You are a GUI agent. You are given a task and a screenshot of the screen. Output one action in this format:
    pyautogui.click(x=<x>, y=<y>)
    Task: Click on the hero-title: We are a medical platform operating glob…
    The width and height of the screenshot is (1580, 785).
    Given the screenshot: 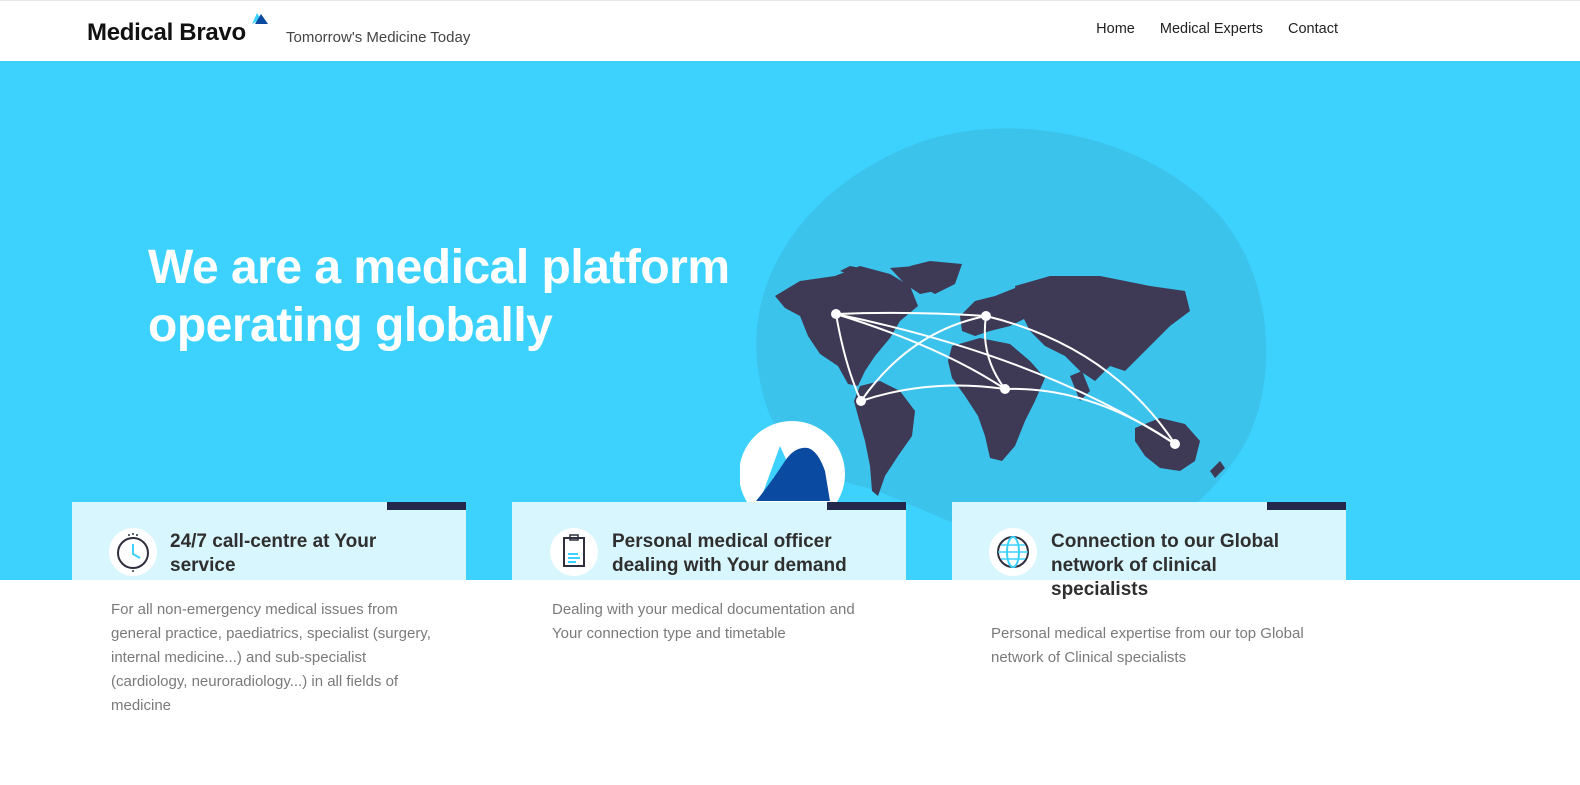 What is the action you would take?
    pyautogui.click(x=468, y=297)
    